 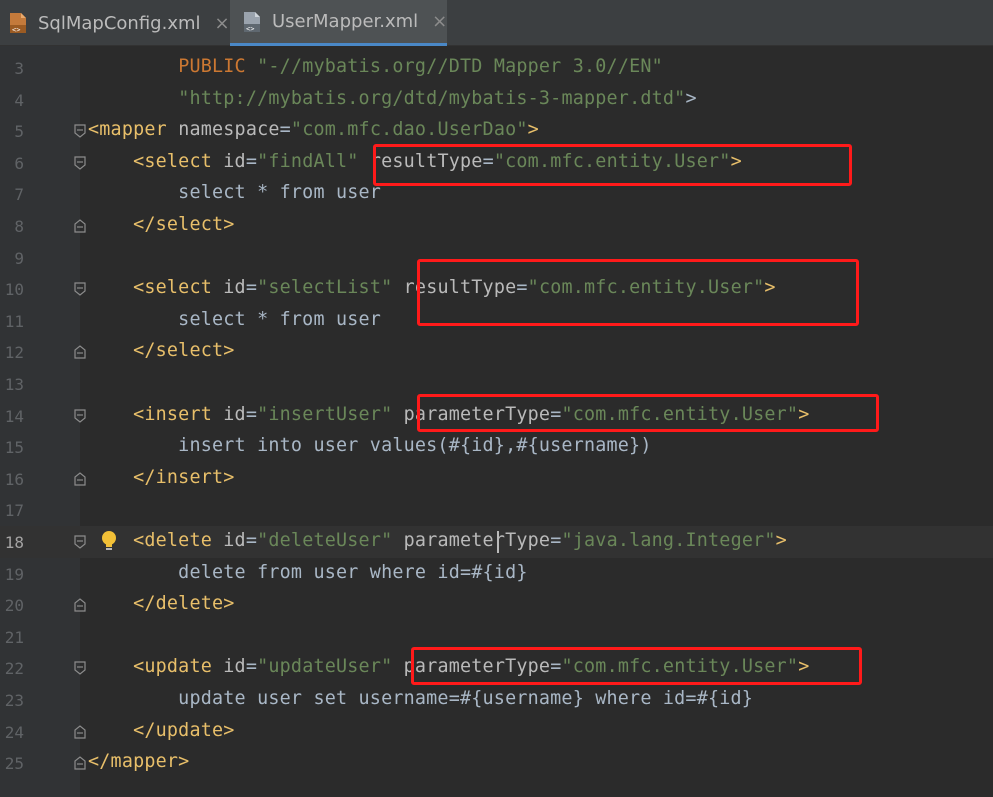 I want to click on code-line: 17, so click(x=496, y=510).